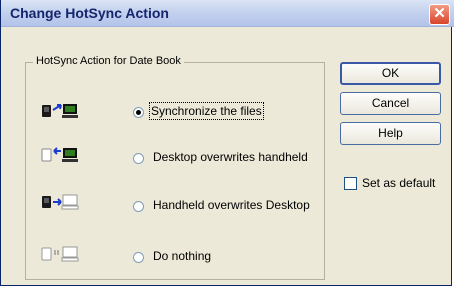 This screenshot has width=454, height=299. What do you see at coordinates (227, 13) in the screenshot?
I see `title-bar: Change HotSync Action ✕` at bounding box center [227, 13].